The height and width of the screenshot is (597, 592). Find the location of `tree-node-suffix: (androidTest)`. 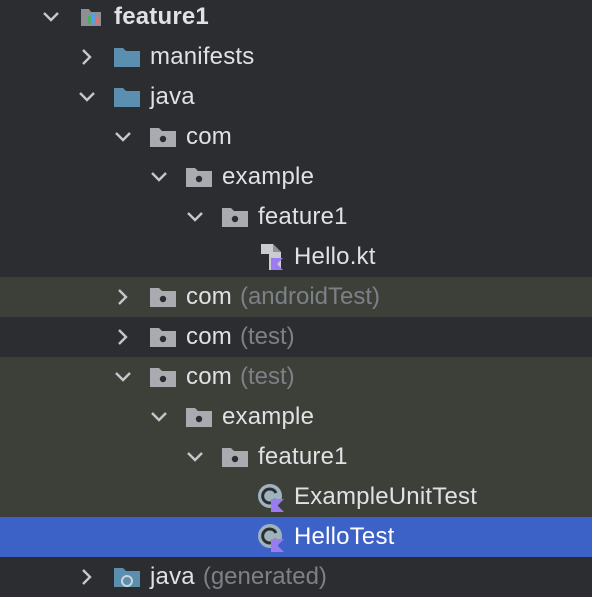

tree-node-suffix: (androidTest) is located at coordinates (310, 296).